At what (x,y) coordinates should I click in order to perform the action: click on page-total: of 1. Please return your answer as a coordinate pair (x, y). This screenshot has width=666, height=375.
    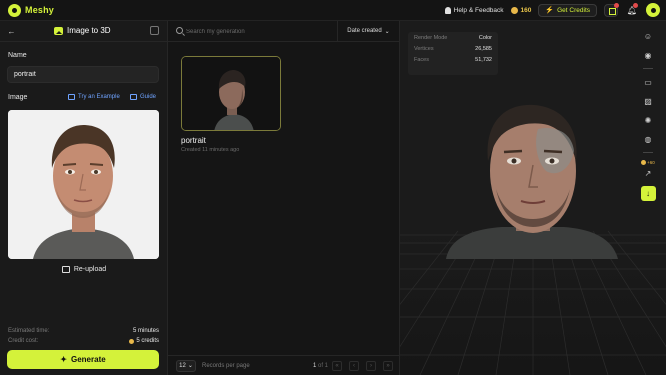
    Looking at the image, I should click on (323, 365).